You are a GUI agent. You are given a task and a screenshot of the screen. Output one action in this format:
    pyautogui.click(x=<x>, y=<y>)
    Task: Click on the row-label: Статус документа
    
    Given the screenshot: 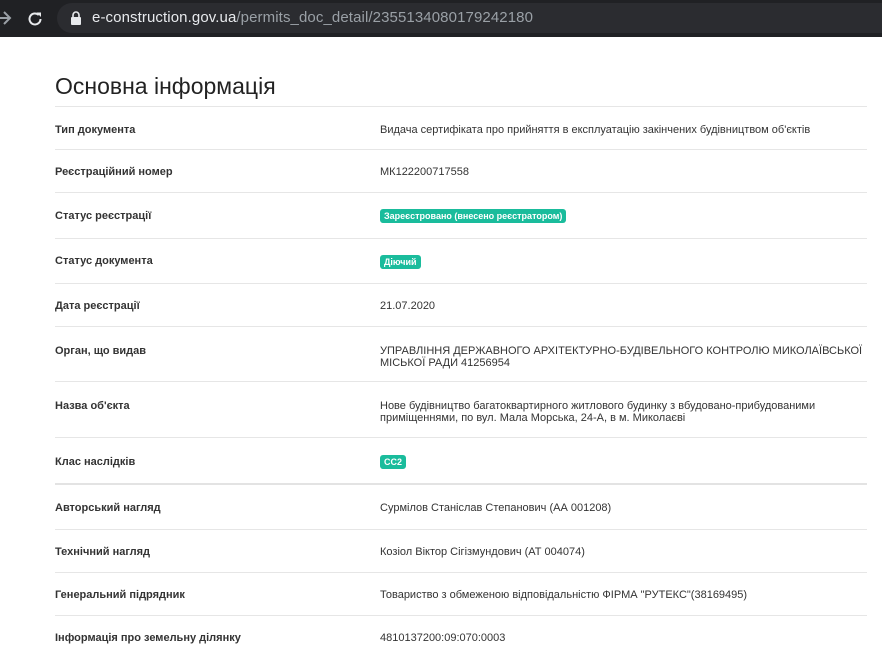 What is the action you would take?
    pyautogui.click(x=104, y=261)
    